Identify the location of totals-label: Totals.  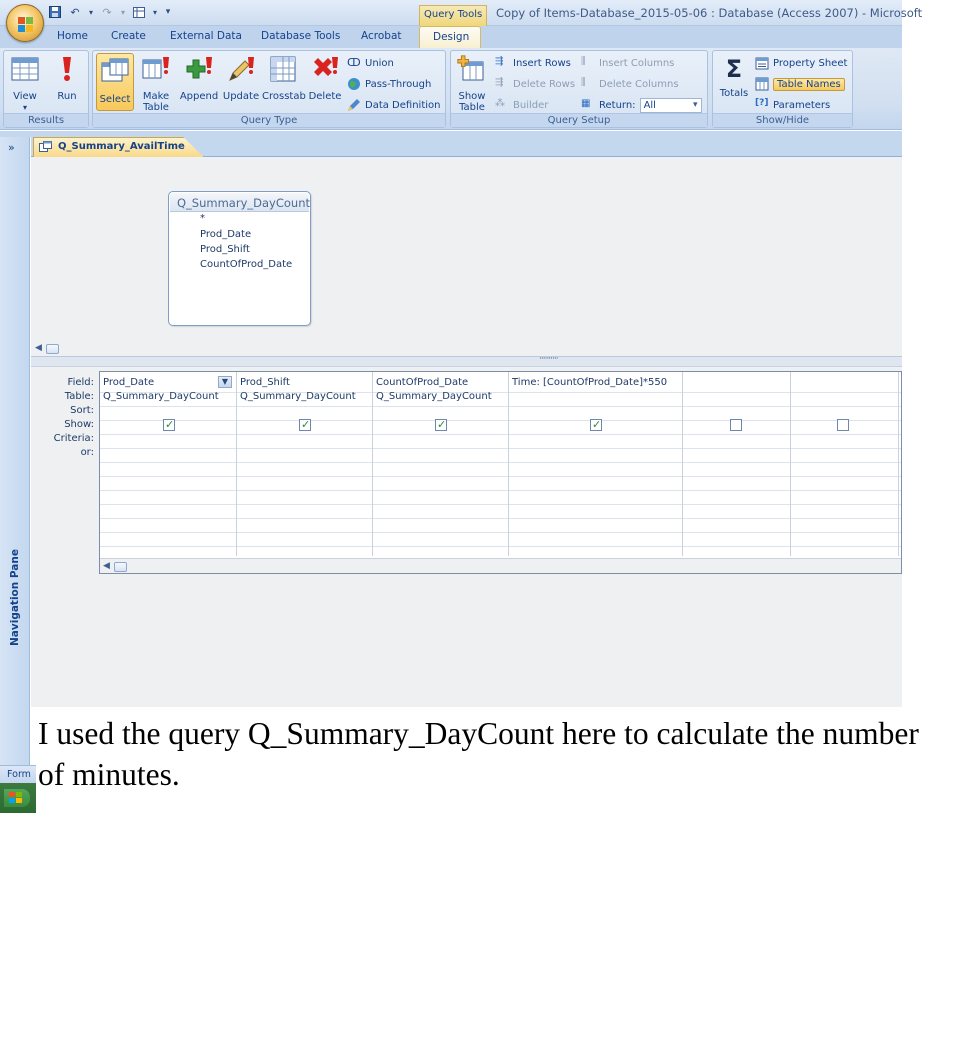
(734, 93).